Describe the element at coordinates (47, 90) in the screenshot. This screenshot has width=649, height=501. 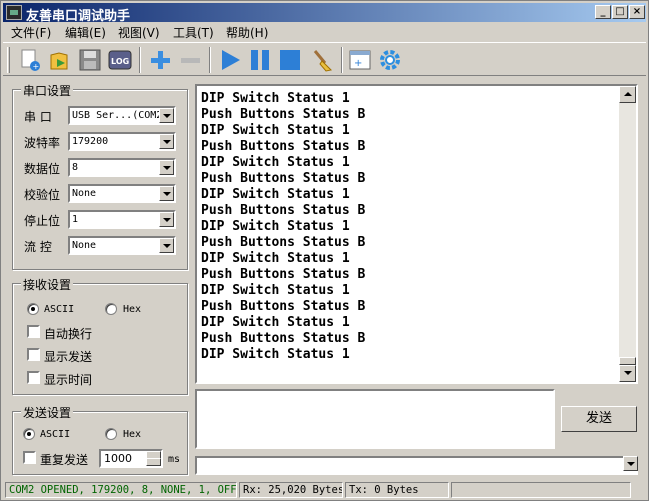
I see `serial-settings-title: 串口设置` at that location.